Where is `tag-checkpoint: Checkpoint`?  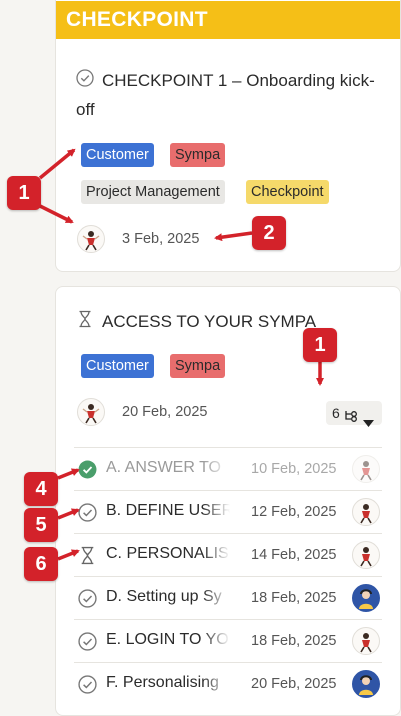
tag-checkpoint: Checkpoint is located at coordinates (287, 192).